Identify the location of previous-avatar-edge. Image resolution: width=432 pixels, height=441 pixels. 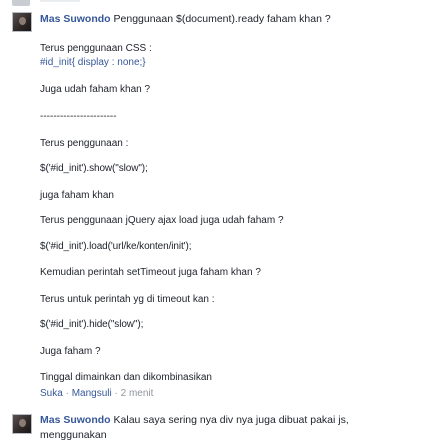
(21, 3).